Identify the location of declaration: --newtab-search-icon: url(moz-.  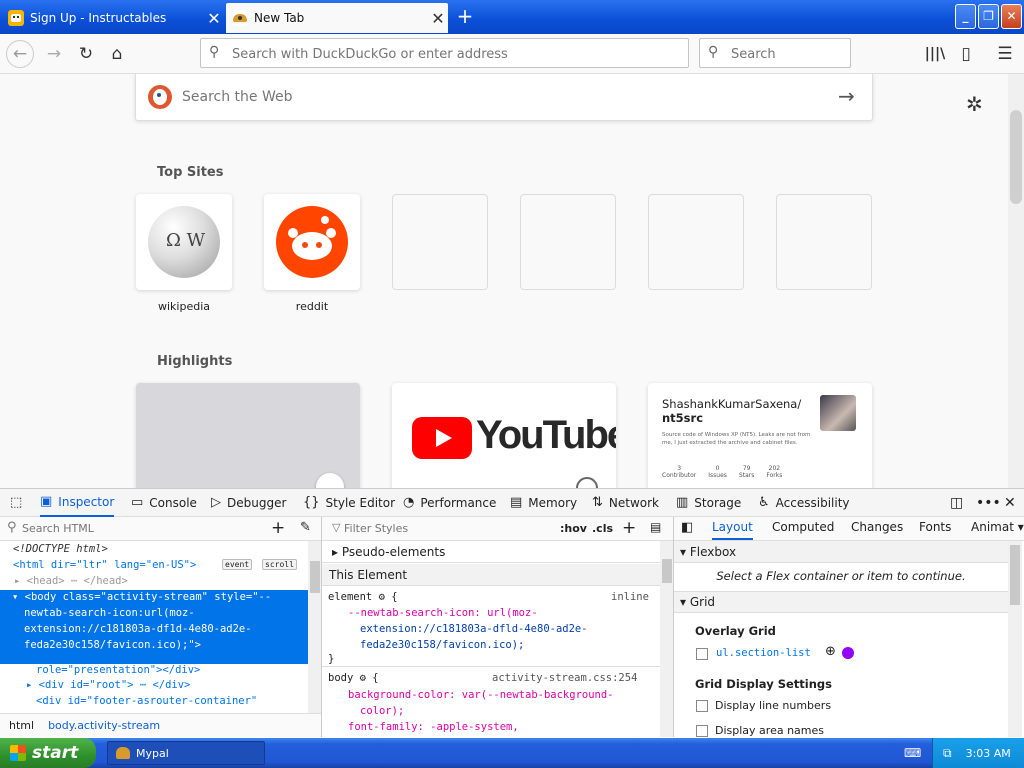
(443, 613).